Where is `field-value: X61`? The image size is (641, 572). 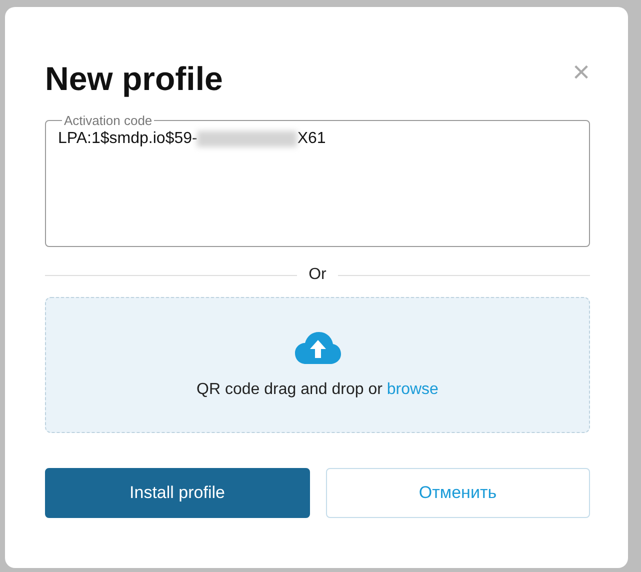
field-value: X61 is located at coordinates (311, 139).